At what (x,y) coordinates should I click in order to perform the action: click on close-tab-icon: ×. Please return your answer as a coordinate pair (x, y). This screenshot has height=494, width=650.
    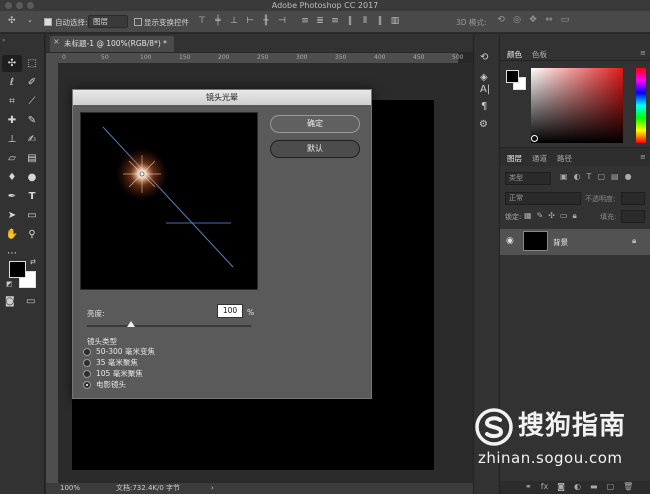
    Looking at the image, I should click on (56, 41).